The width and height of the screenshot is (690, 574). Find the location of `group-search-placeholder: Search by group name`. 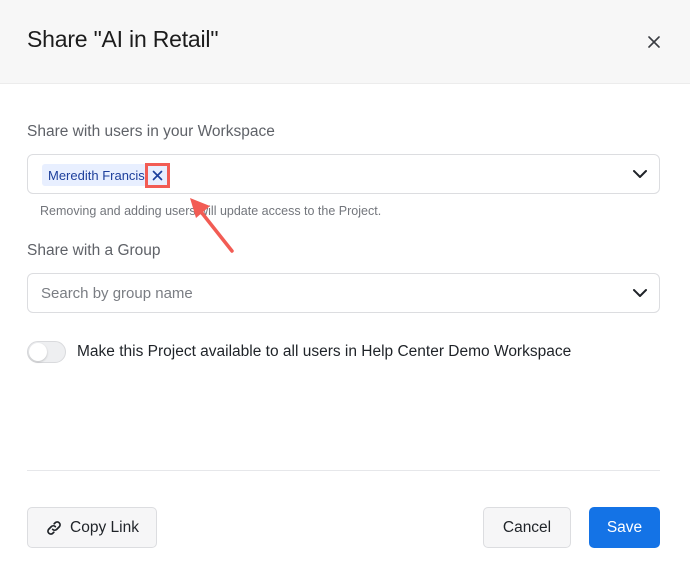

group-search-placeholder: Search by group name is located at coordinates (117, 293).